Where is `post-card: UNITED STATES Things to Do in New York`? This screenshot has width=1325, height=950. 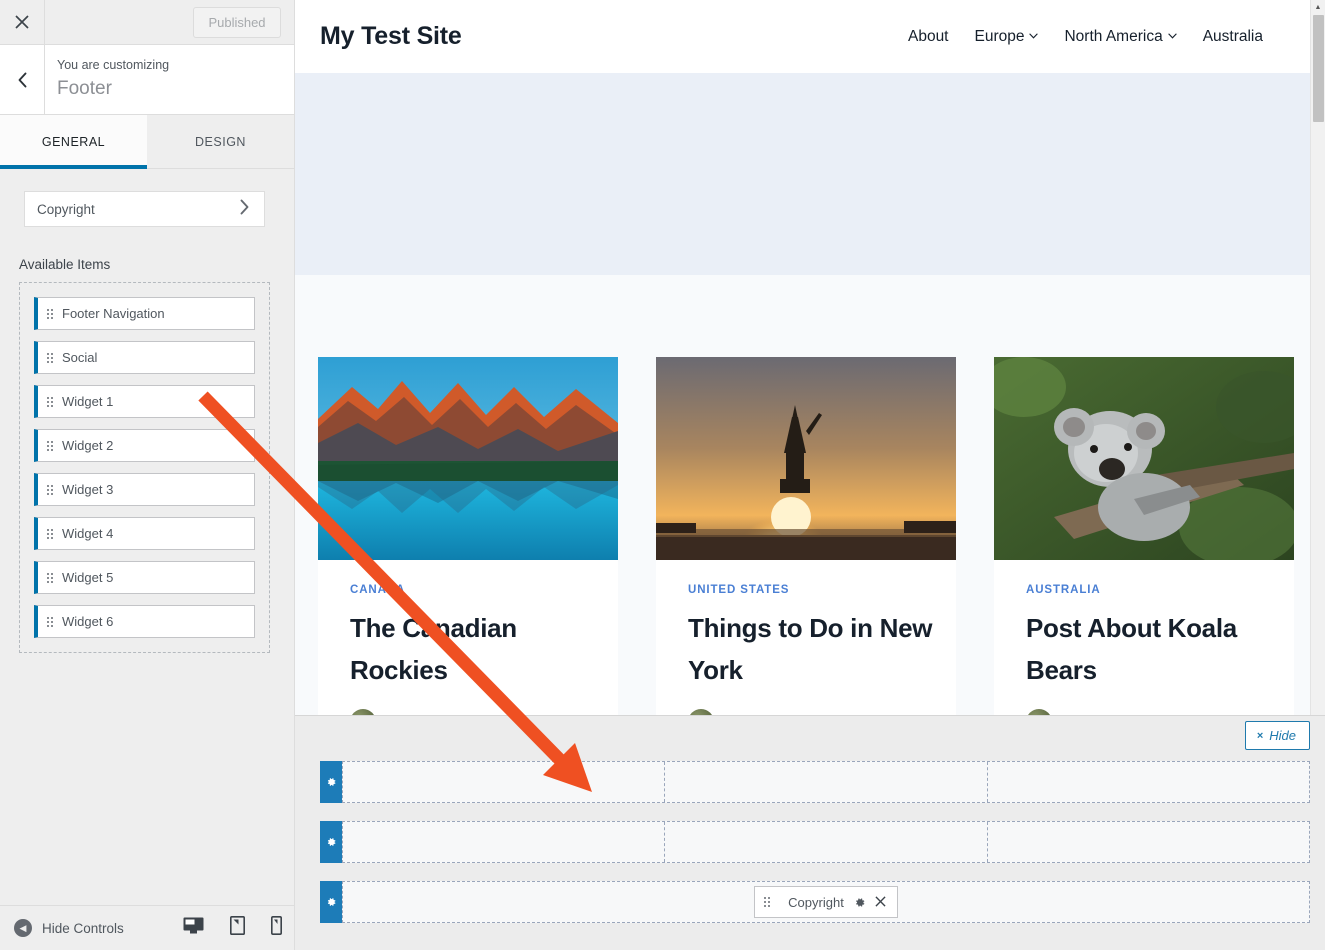
post-card: UNITED STATES Things to Do in New York is located at coordinates (806, 546).